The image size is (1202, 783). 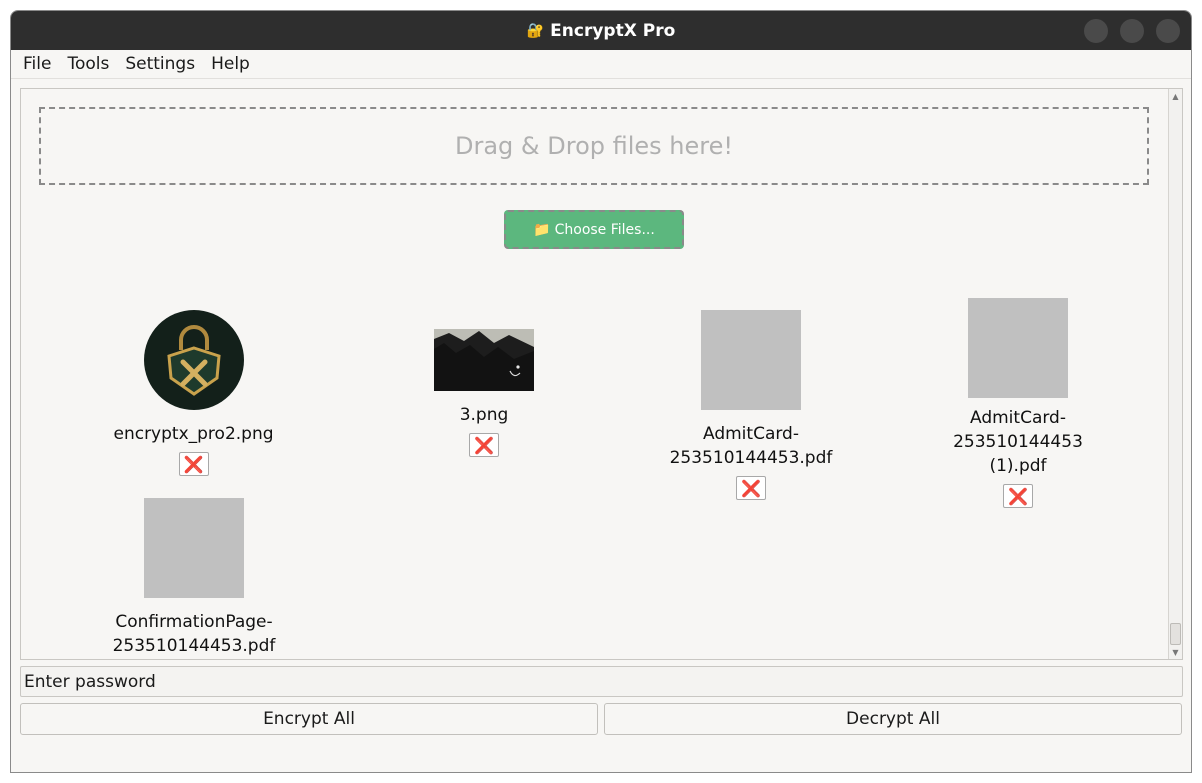 What do you see at coordinates (1018, 403) in the screenshot?
I see `file-item: AdmitCard-253510144453 (1).pdf ❌` at bounding box center [1018, 403].